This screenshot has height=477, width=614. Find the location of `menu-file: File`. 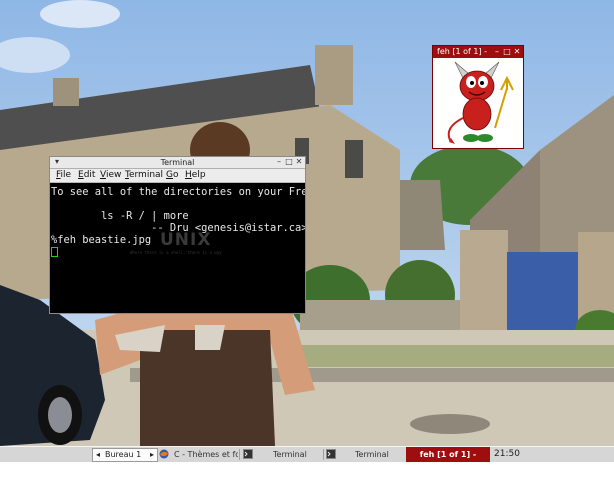

menu-file: File is located at coordinates (63, 175).